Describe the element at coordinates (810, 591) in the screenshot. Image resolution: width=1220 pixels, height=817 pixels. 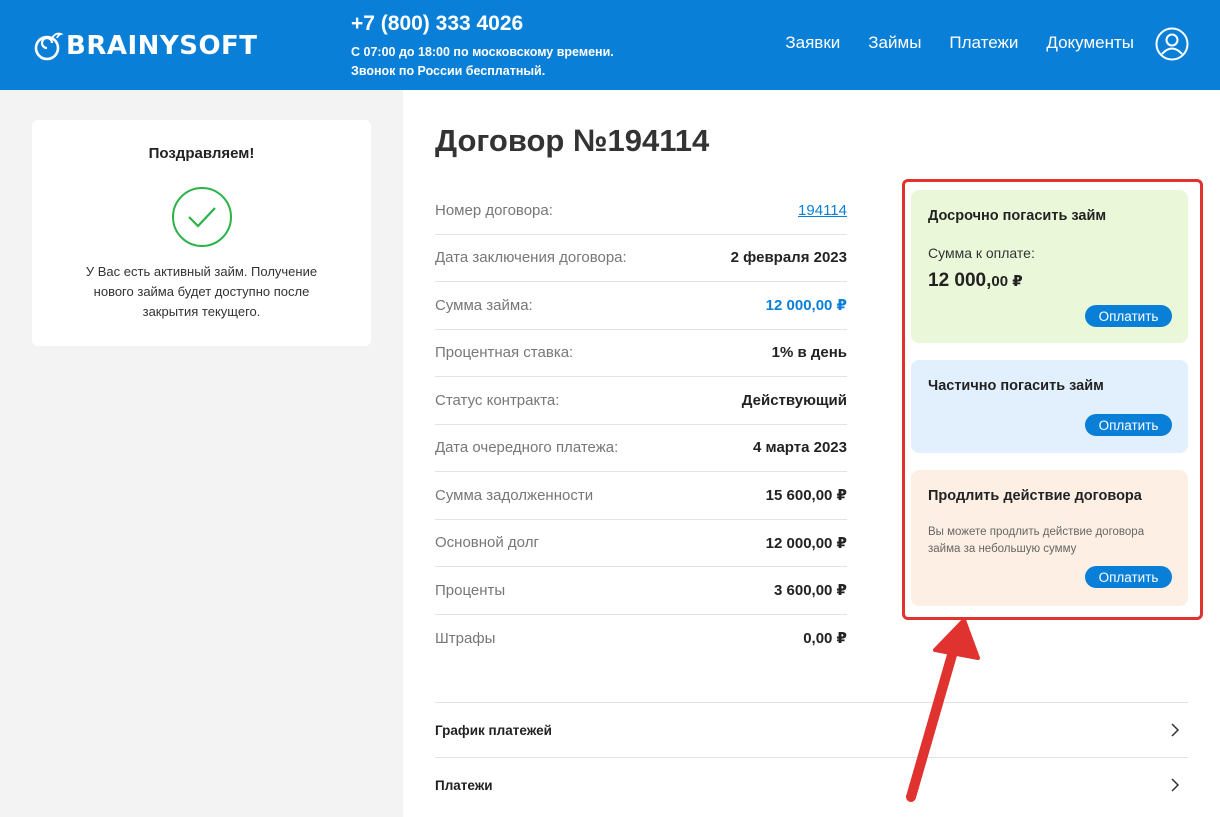
I see `detail-value: 3 600,00 ₽` at that location.